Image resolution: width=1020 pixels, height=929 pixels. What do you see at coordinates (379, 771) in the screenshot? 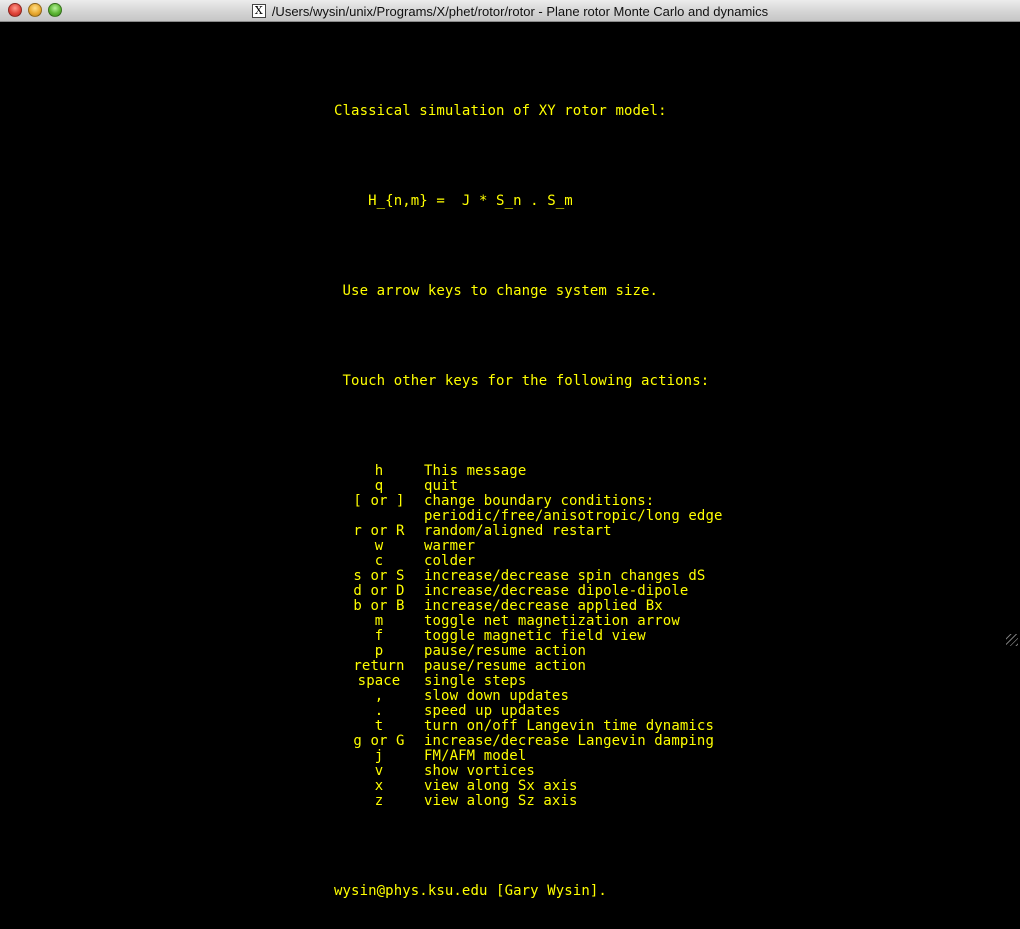
I see `command-key: v` at bounding box center [379, 771].